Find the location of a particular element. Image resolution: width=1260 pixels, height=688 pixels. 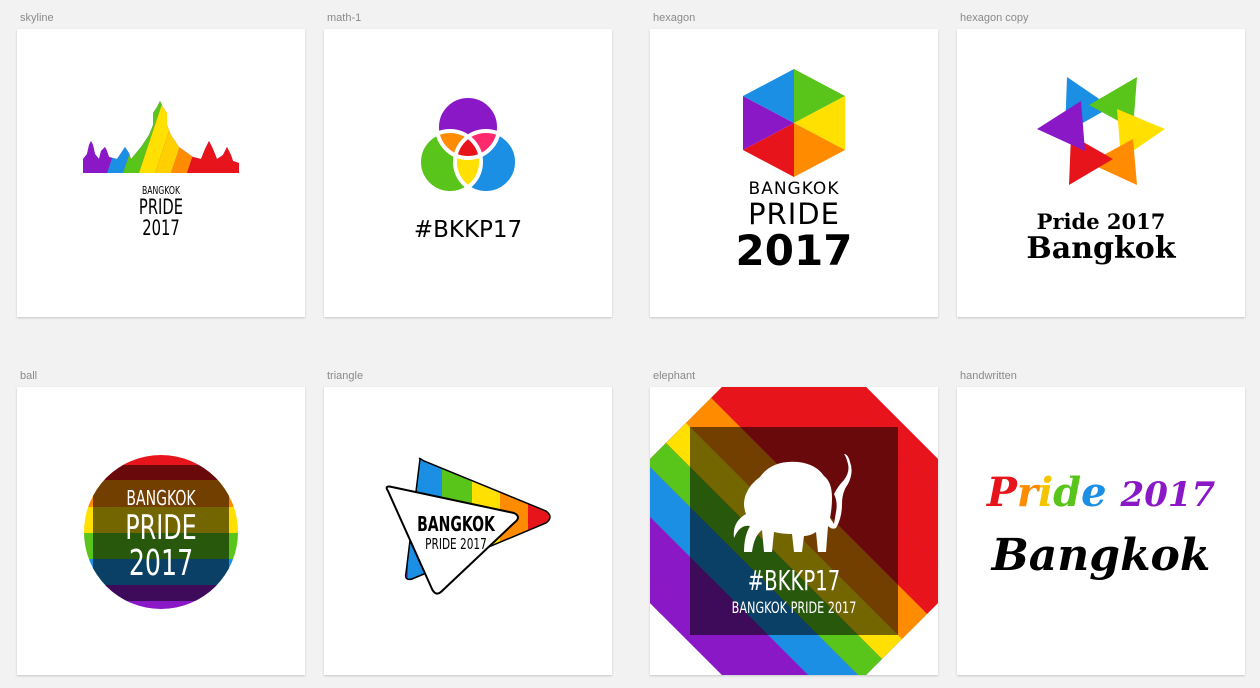

star-logo-graphic is located at coordinates (1101, 131).